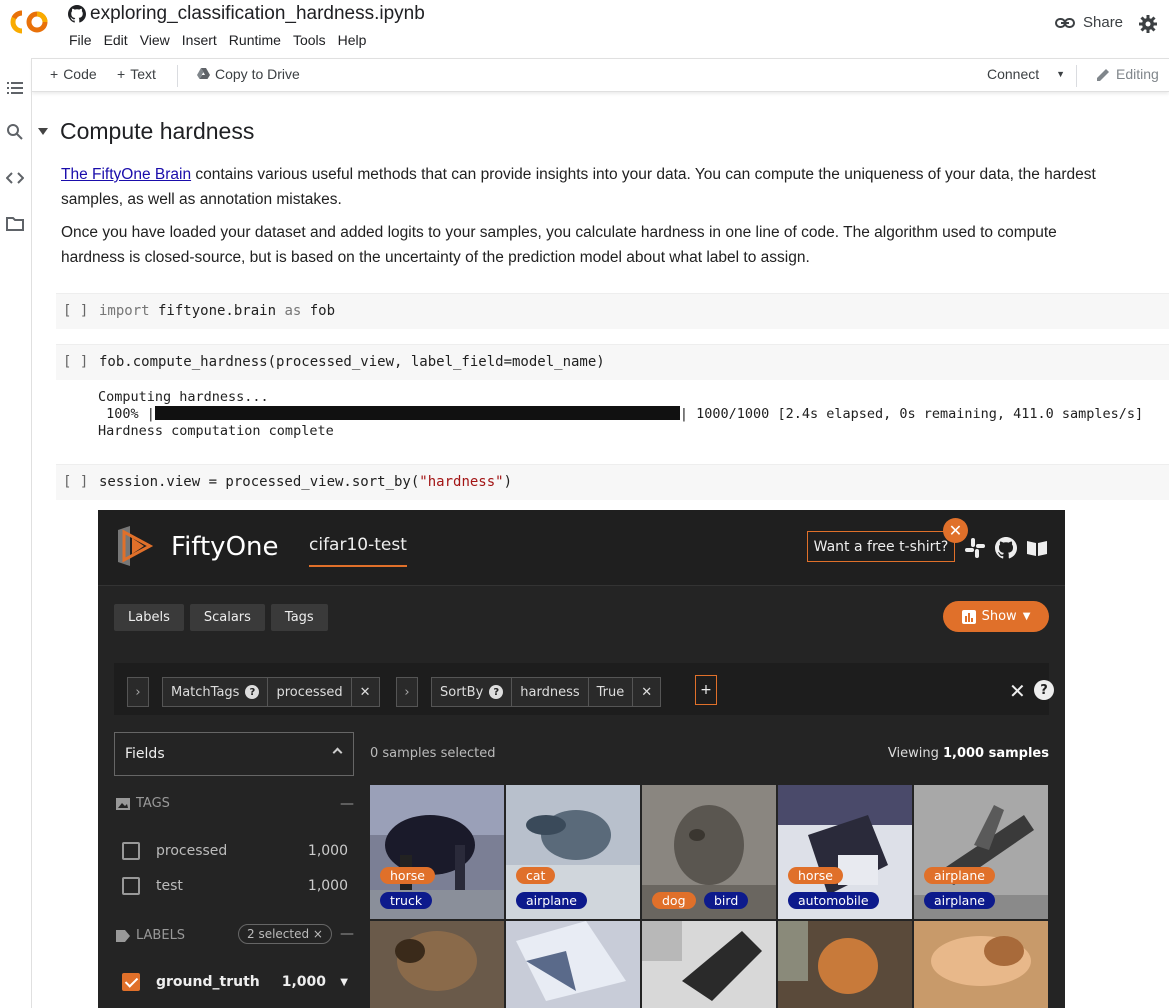 This screenshot has width=1169, height=1008. I want to click on add-code-button: + Code, so click(73, 74).